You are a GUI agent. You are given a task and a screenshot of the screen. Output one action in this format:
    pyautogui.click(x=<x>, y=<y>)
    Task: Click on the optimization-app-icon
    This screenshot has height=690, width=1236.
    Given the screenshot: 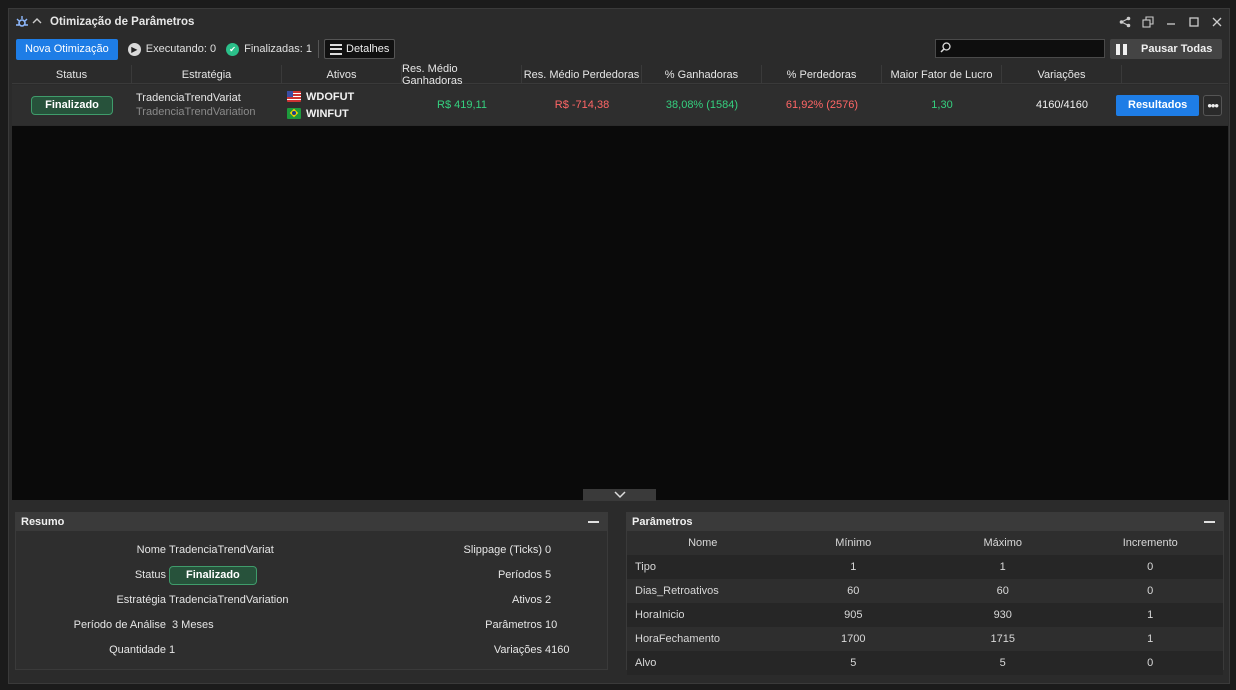 What is the action you would take?
    pyautogui.click(x=22, y=22)
    